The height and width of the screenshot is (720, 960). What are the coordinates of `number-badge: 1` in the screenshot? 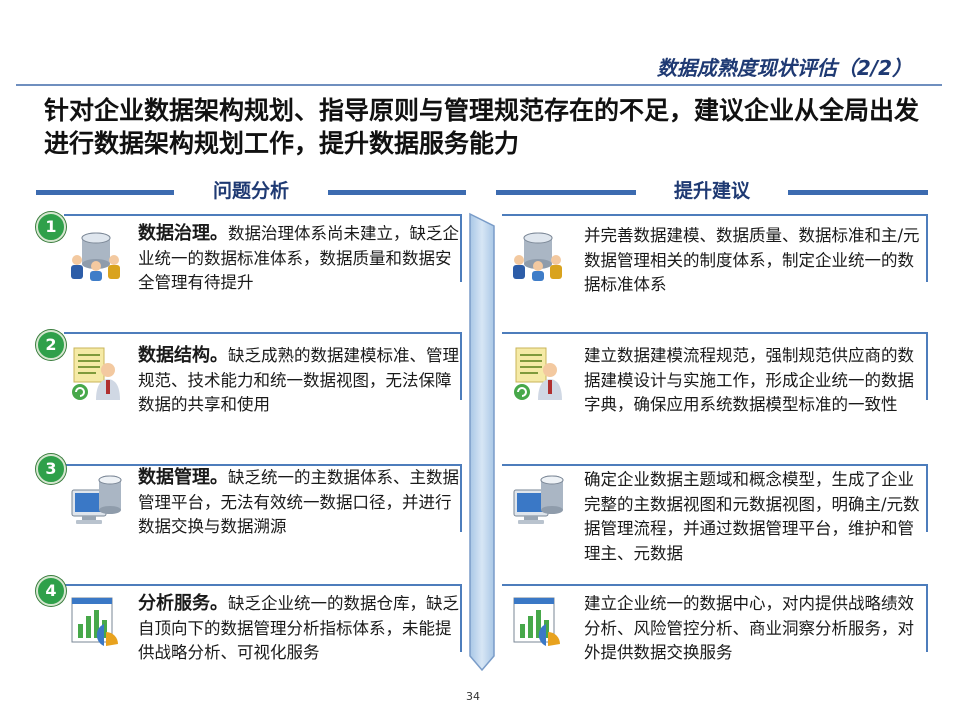 It's located at (51, 227).